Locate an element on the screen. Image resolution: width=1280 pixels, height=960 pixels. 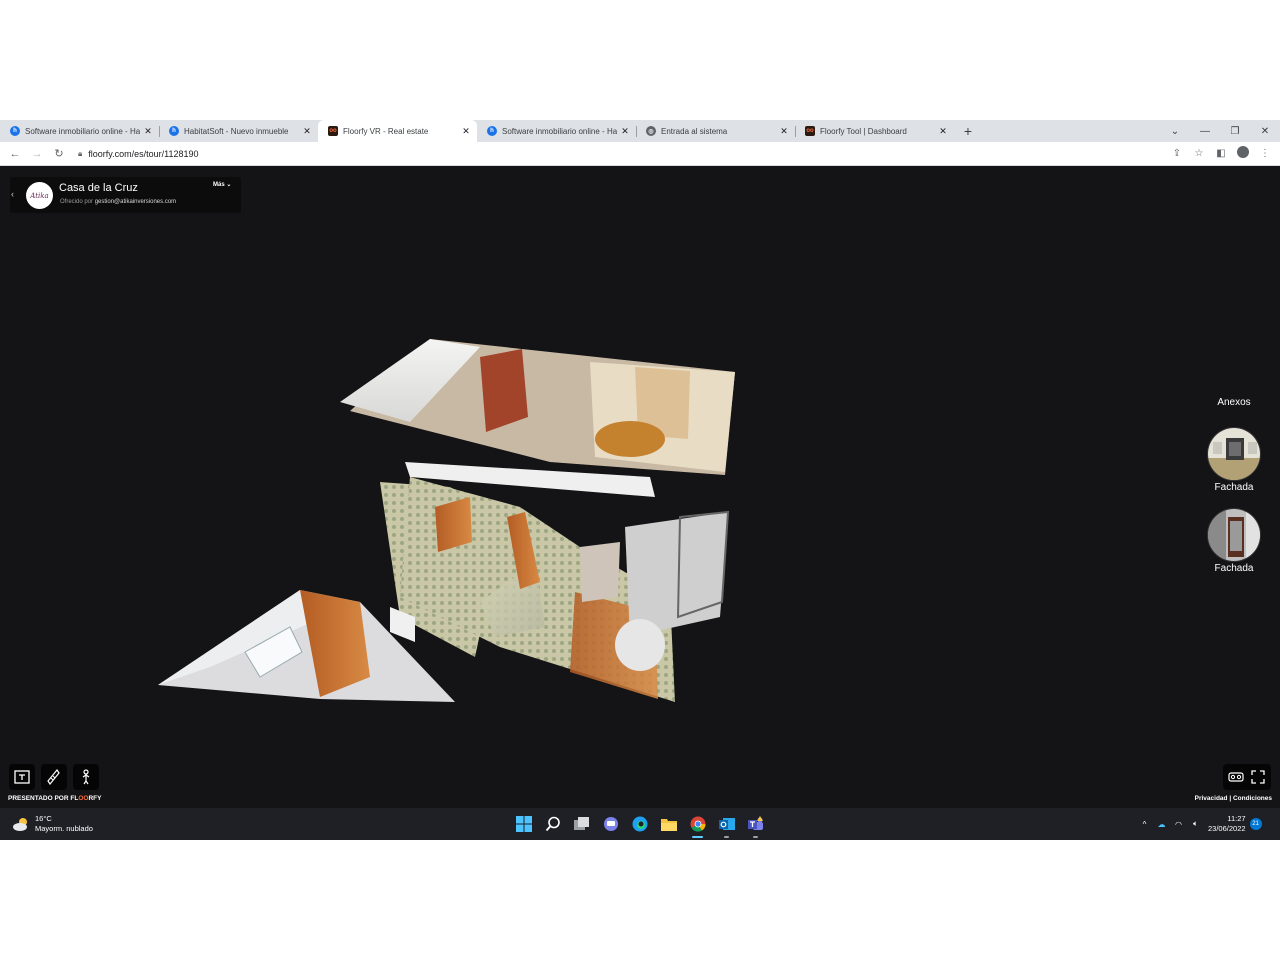
task-view-button is located at coordinates (581, 824).